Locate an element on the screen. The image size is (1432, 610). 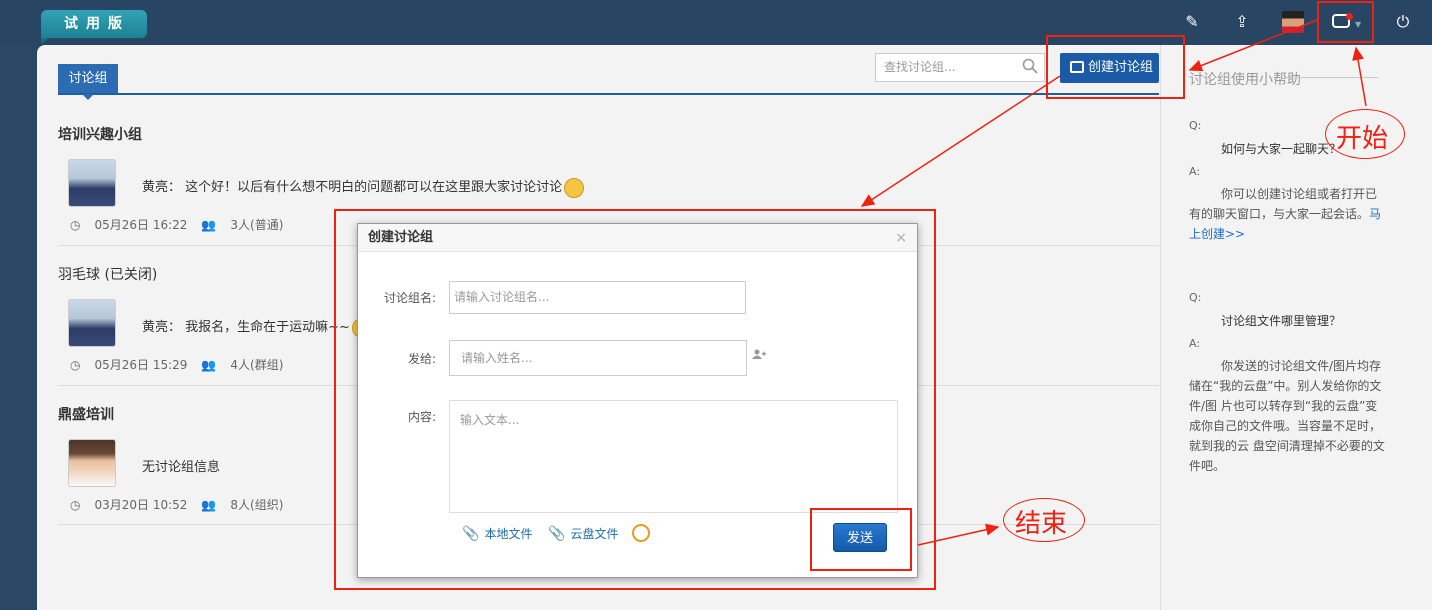
message-text: 我报名，生命在于运动嘛~~ is located at coordinates (267, 327).